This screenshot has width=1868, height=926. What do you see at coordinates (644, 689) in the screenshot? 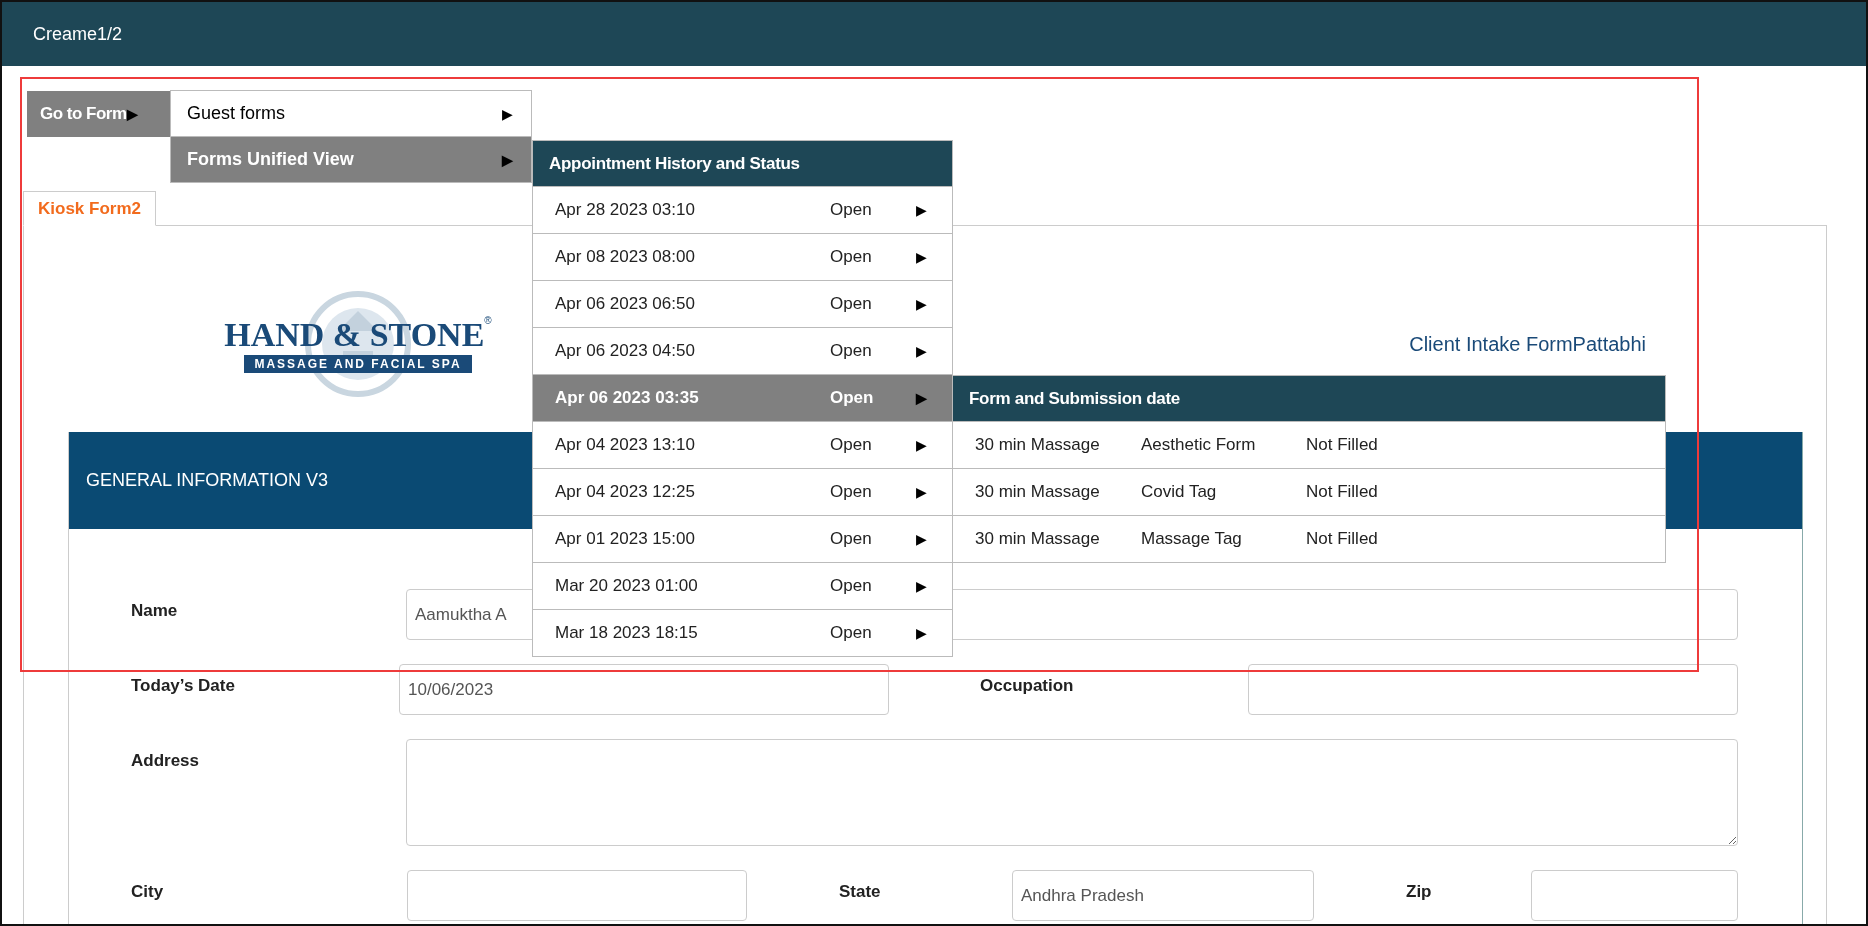
I see `date-field: 10/06/2023` at bounding box center [644, 689].